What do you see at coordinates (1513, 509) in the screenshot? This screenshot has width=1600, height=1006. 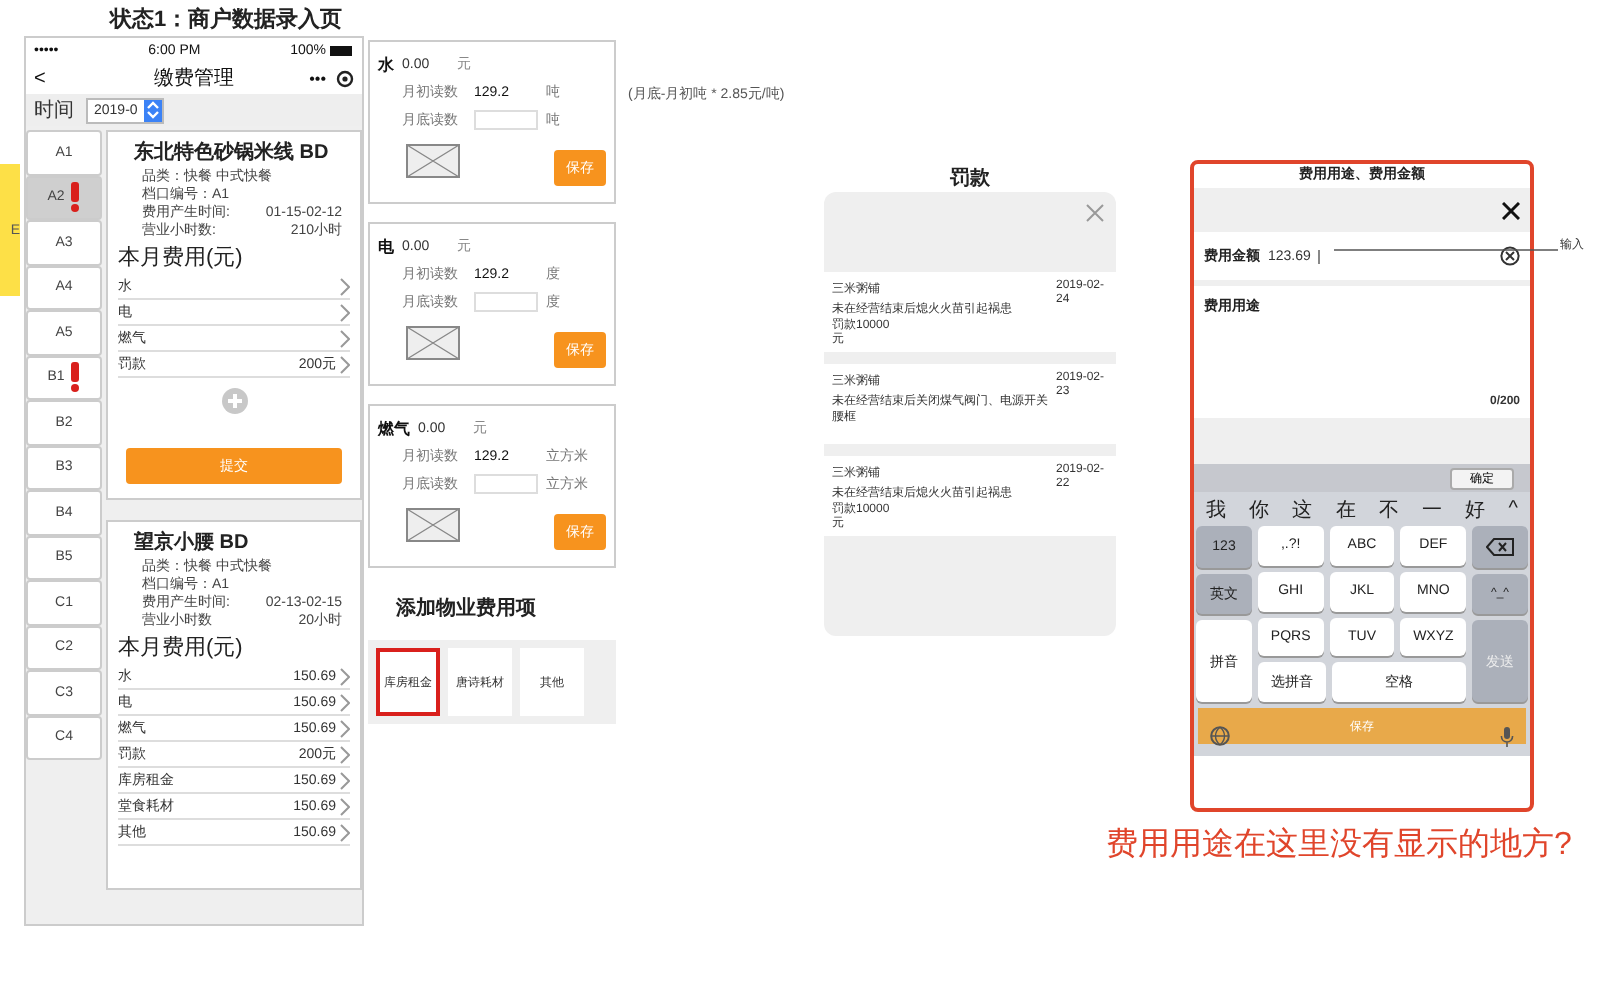 I see `expand-button: ^` at bounding box center [1513, 509].